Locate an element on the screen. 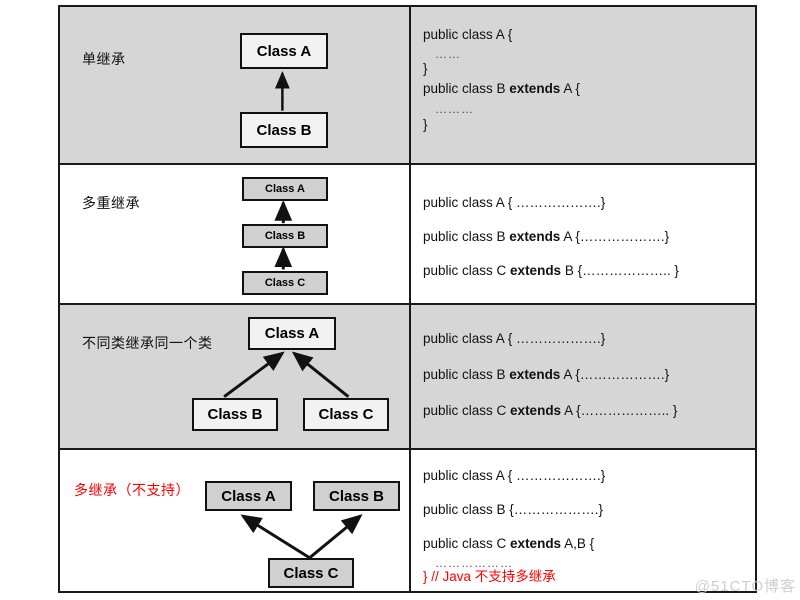 The width and height of the screenshot is (800, 600). row3-diagram-cell: 不同类继承同一个类 Class A Class B Class C is located at coordinates (235, 376).